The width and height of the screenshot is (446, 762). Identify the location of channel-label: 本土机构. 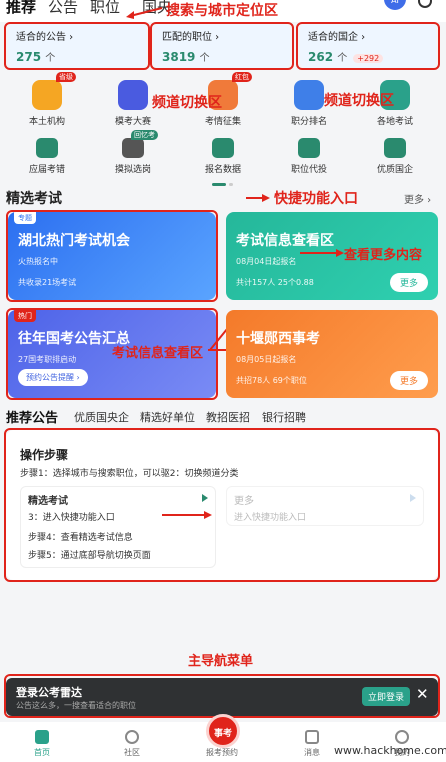
(46, 122).